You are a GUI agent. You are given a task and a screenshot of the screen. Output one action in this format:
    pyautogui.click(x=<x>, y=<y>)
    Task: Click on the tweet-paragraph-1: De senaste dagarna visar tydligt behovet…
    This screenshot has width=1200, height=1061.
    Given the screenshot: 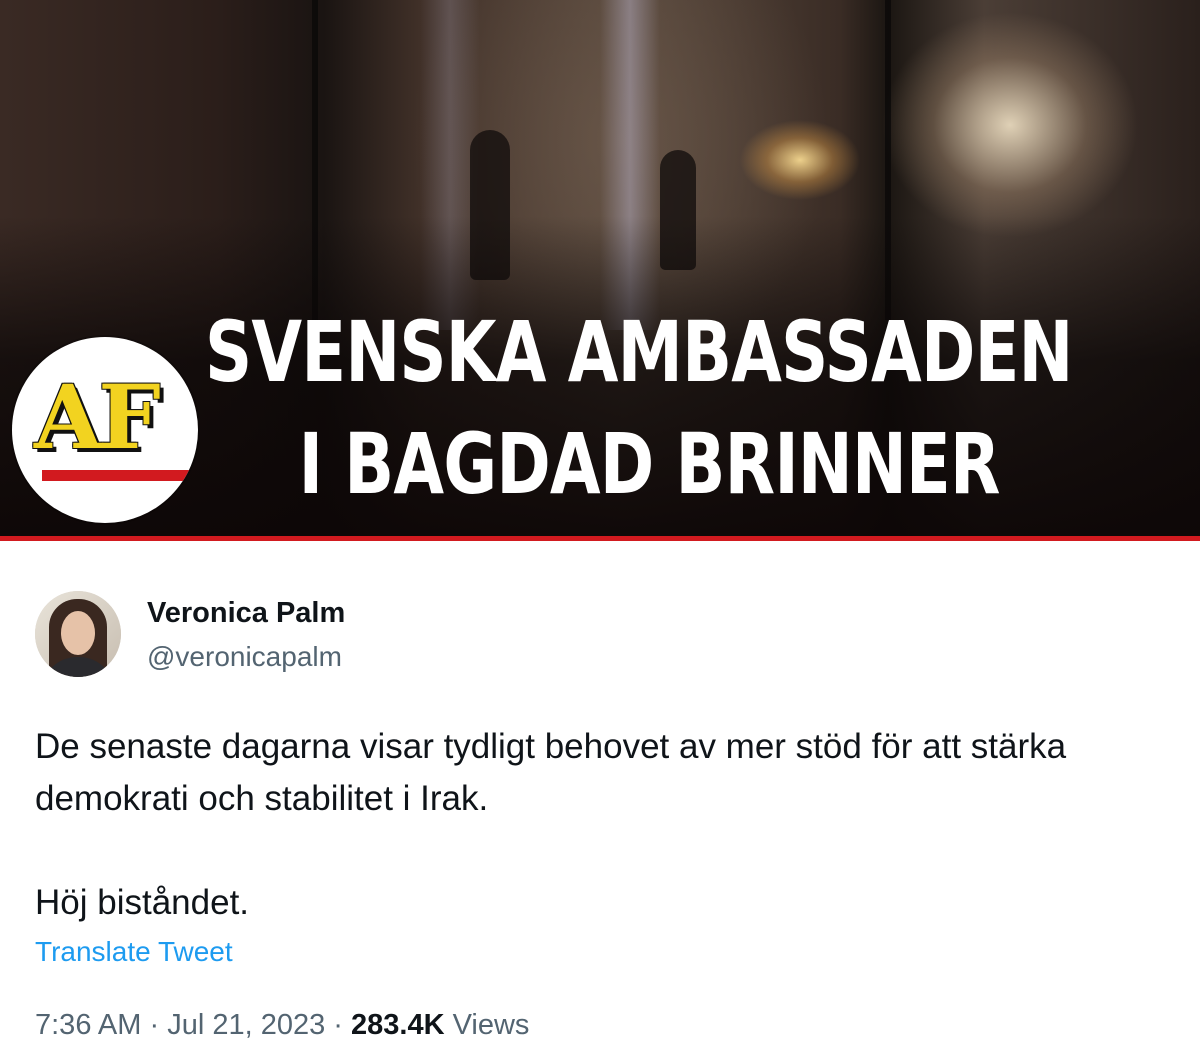 What is the action you would take?
    pyautogui.click(x=551, y=772)
    